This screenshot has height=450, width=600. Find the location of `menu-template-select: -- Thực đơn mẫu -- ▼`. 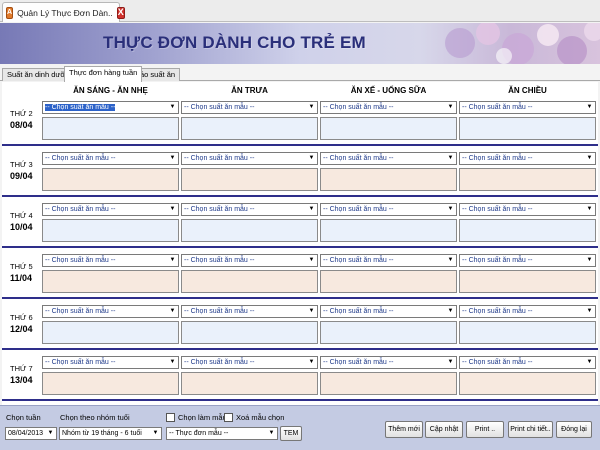

menu-template-select: -- Thực đơn mẫu -- ▼ is located at coordinates (222, 433).